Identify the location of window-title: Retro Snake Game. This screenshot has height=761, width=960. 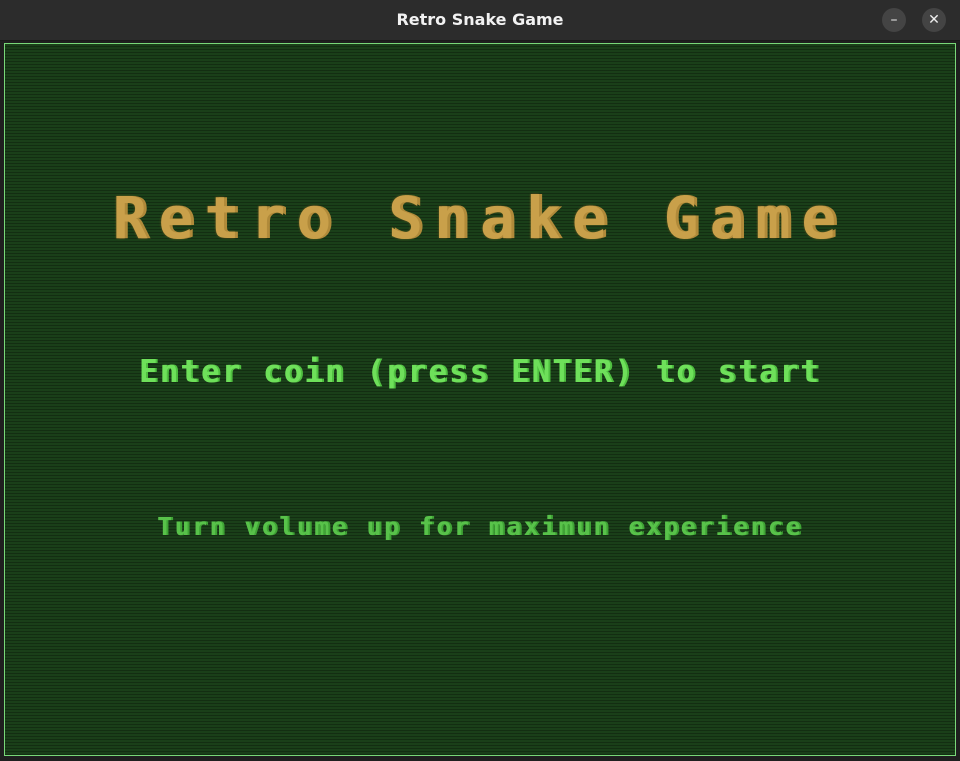
(480, 19).